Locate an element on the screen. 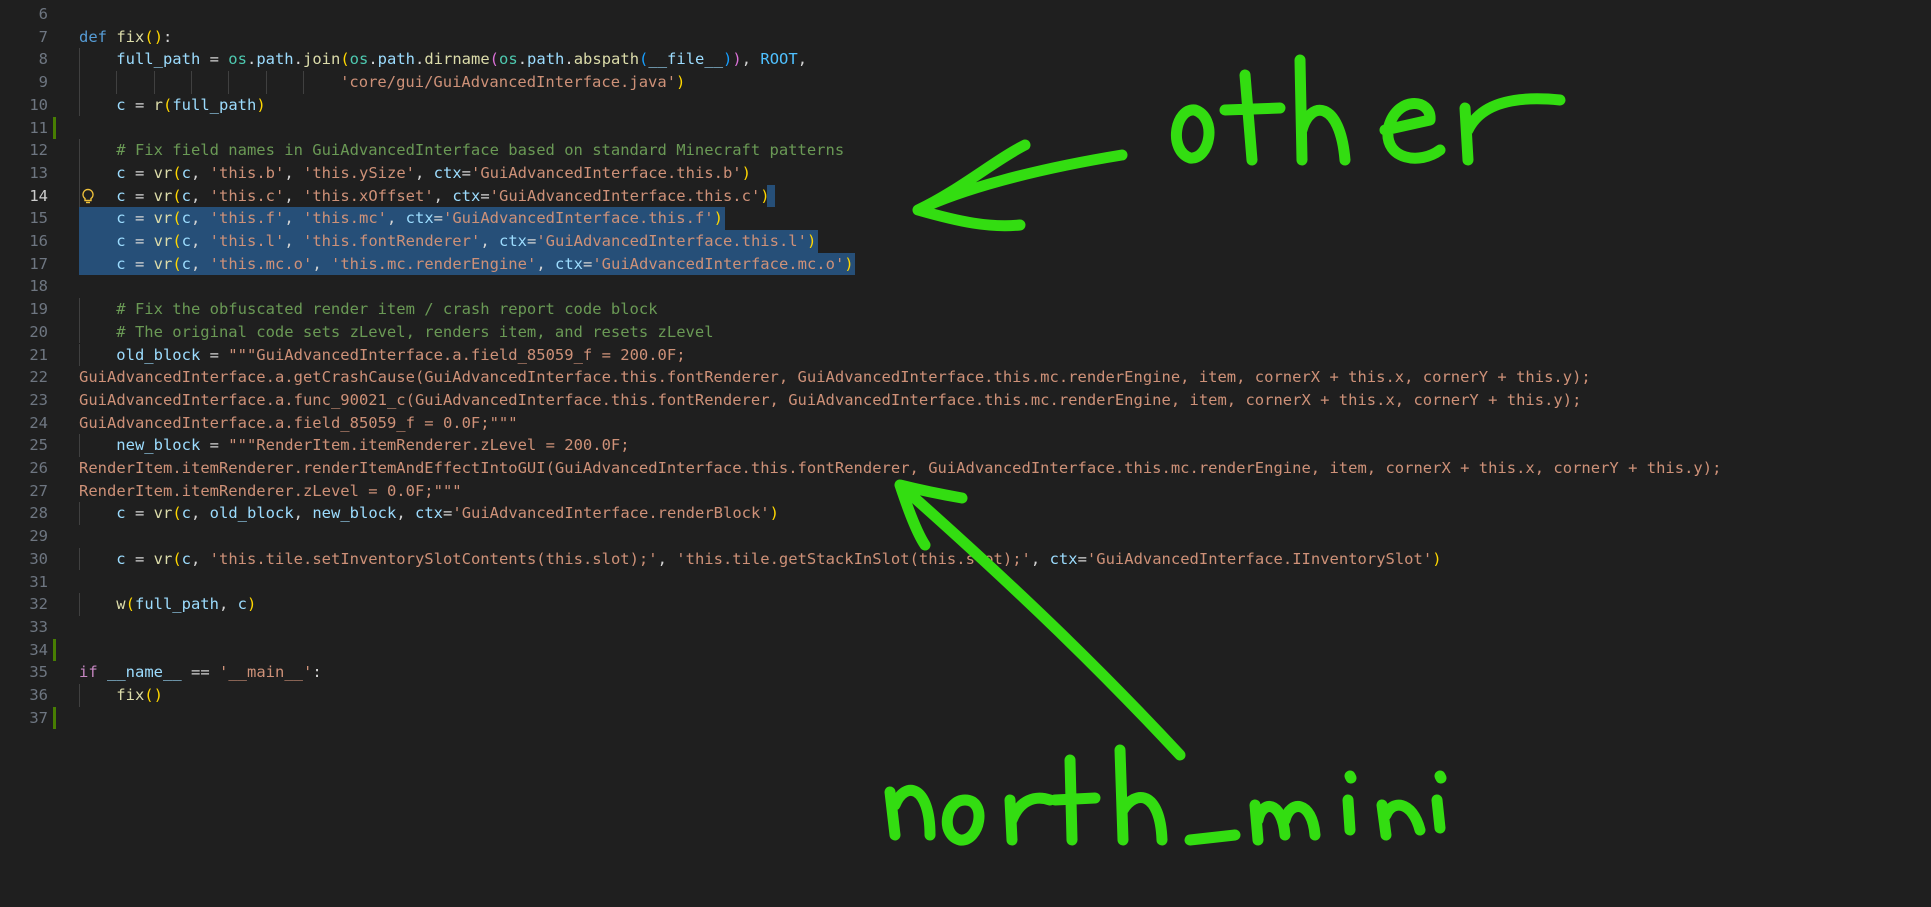 This screenshot has height=907, width=1931. code-token: os is located at coordinates (237, 59).